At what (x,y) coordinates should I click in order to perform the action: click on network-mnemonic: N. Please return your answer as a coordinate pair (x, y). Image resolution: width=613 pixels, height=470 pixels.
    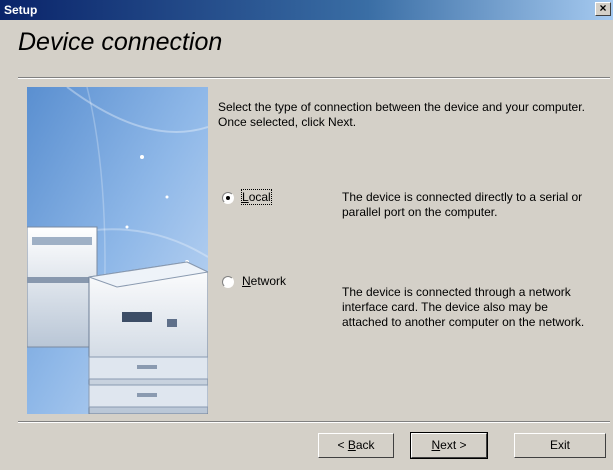
    Looking at the image, I should click on (246, 281).